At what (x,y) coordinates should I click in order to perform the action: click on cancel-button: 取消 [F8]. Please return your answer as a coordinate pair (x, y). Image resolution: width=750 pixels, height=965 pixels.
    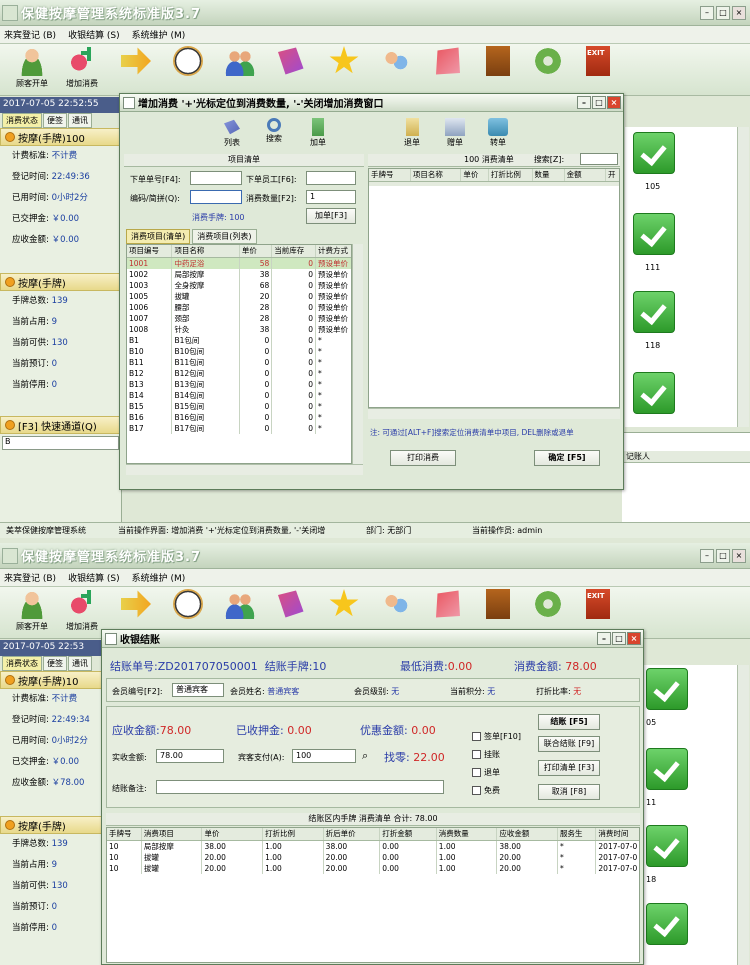
    Looking at the image, I should click on (569, 792).